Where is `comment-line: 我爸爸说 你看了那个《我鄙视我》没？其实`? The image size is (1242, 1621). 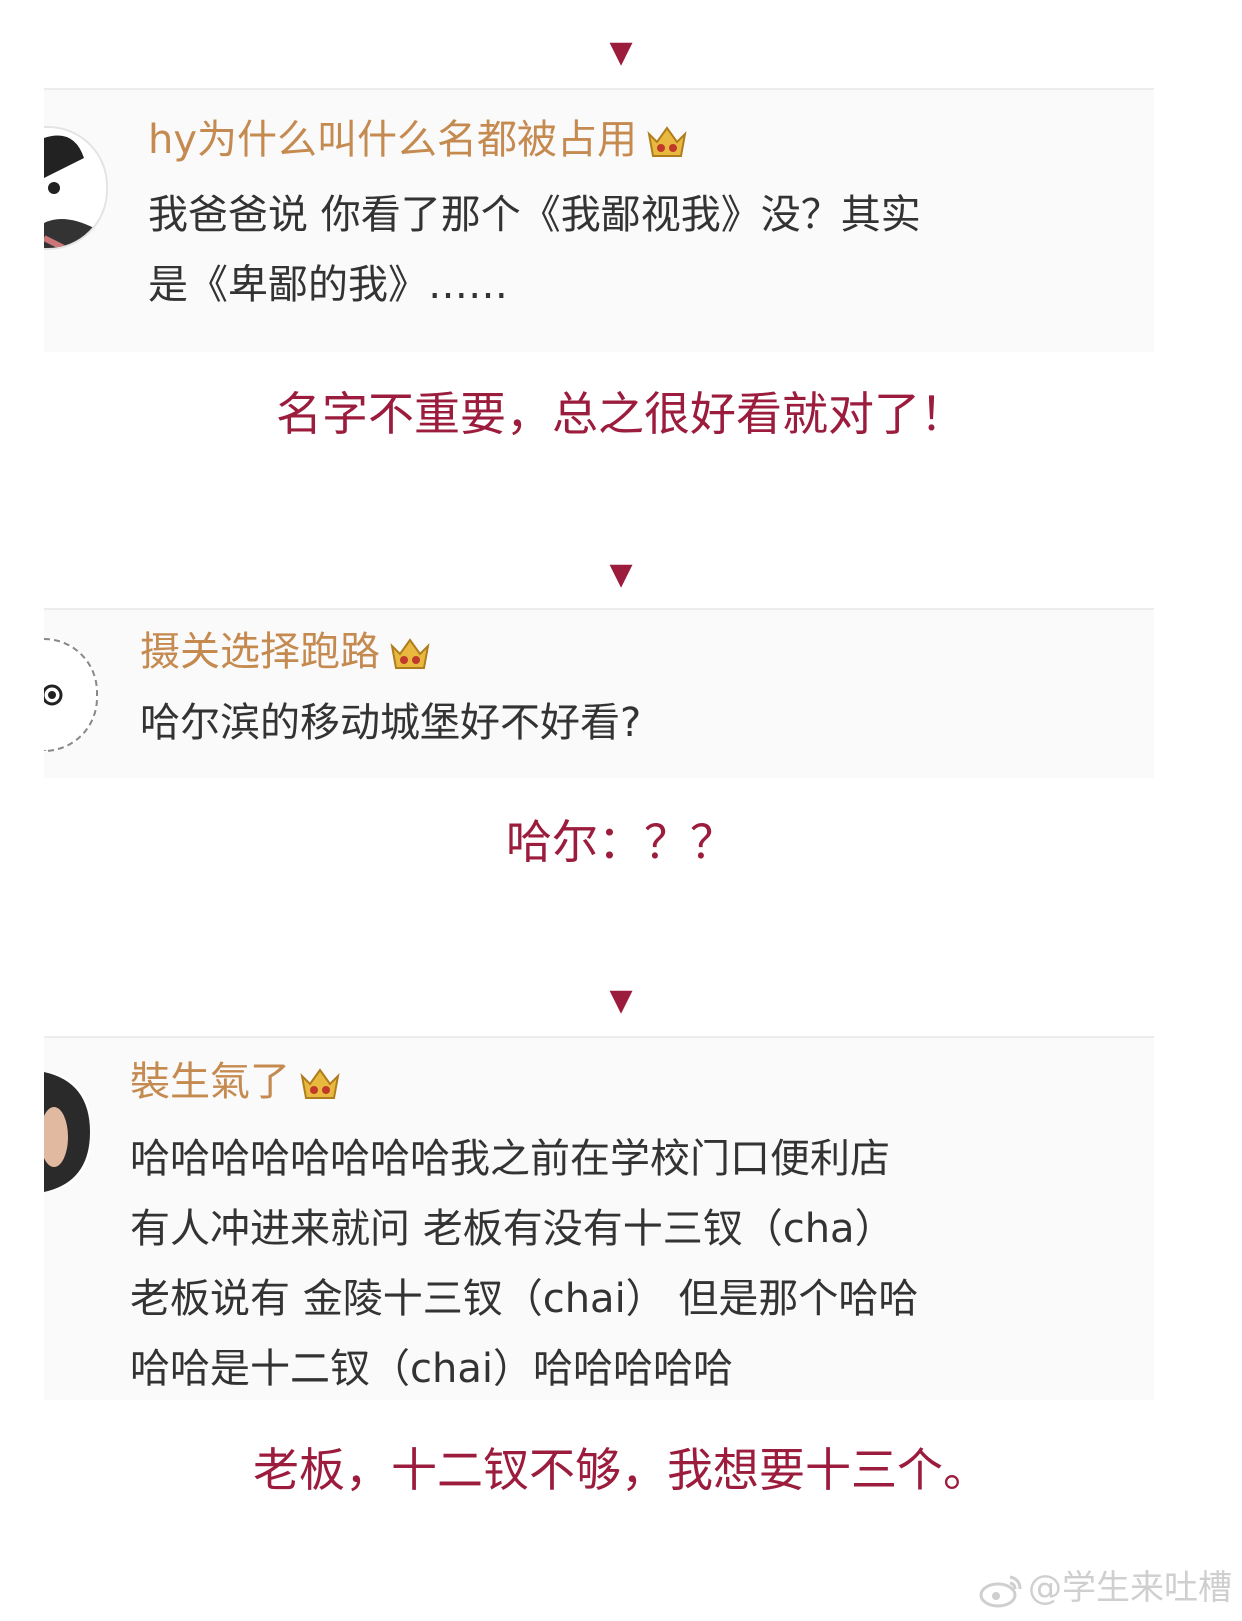
comment-line: 我爸爸说 你看了那个《我鄙视我》没？其实 is located at coordinates (534, 215).